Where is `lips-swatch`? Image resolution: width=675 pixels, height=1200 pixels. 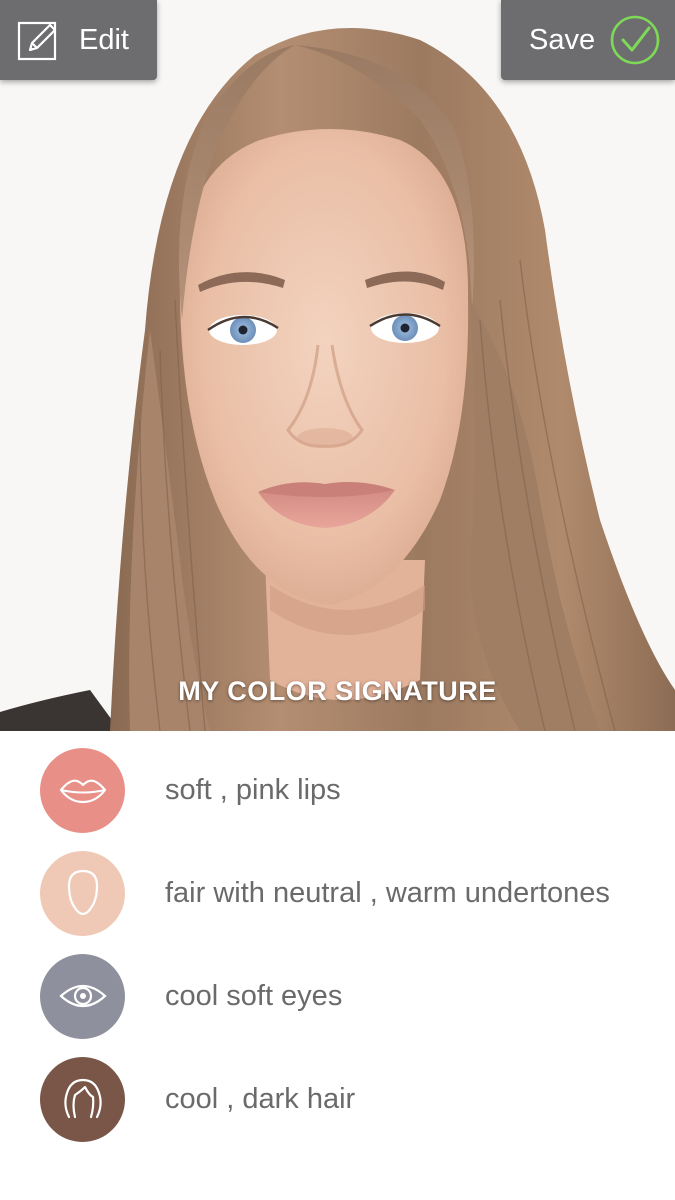 lips-swatch is located at coordinates (82, 790).